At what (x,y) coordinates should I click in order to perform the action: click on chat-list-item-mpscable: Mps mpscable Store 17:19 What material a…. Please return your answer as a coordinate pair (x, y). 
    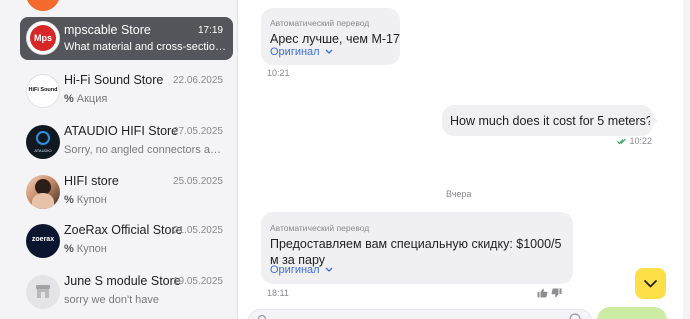
    Looking at the image, I should click on (126, 38).